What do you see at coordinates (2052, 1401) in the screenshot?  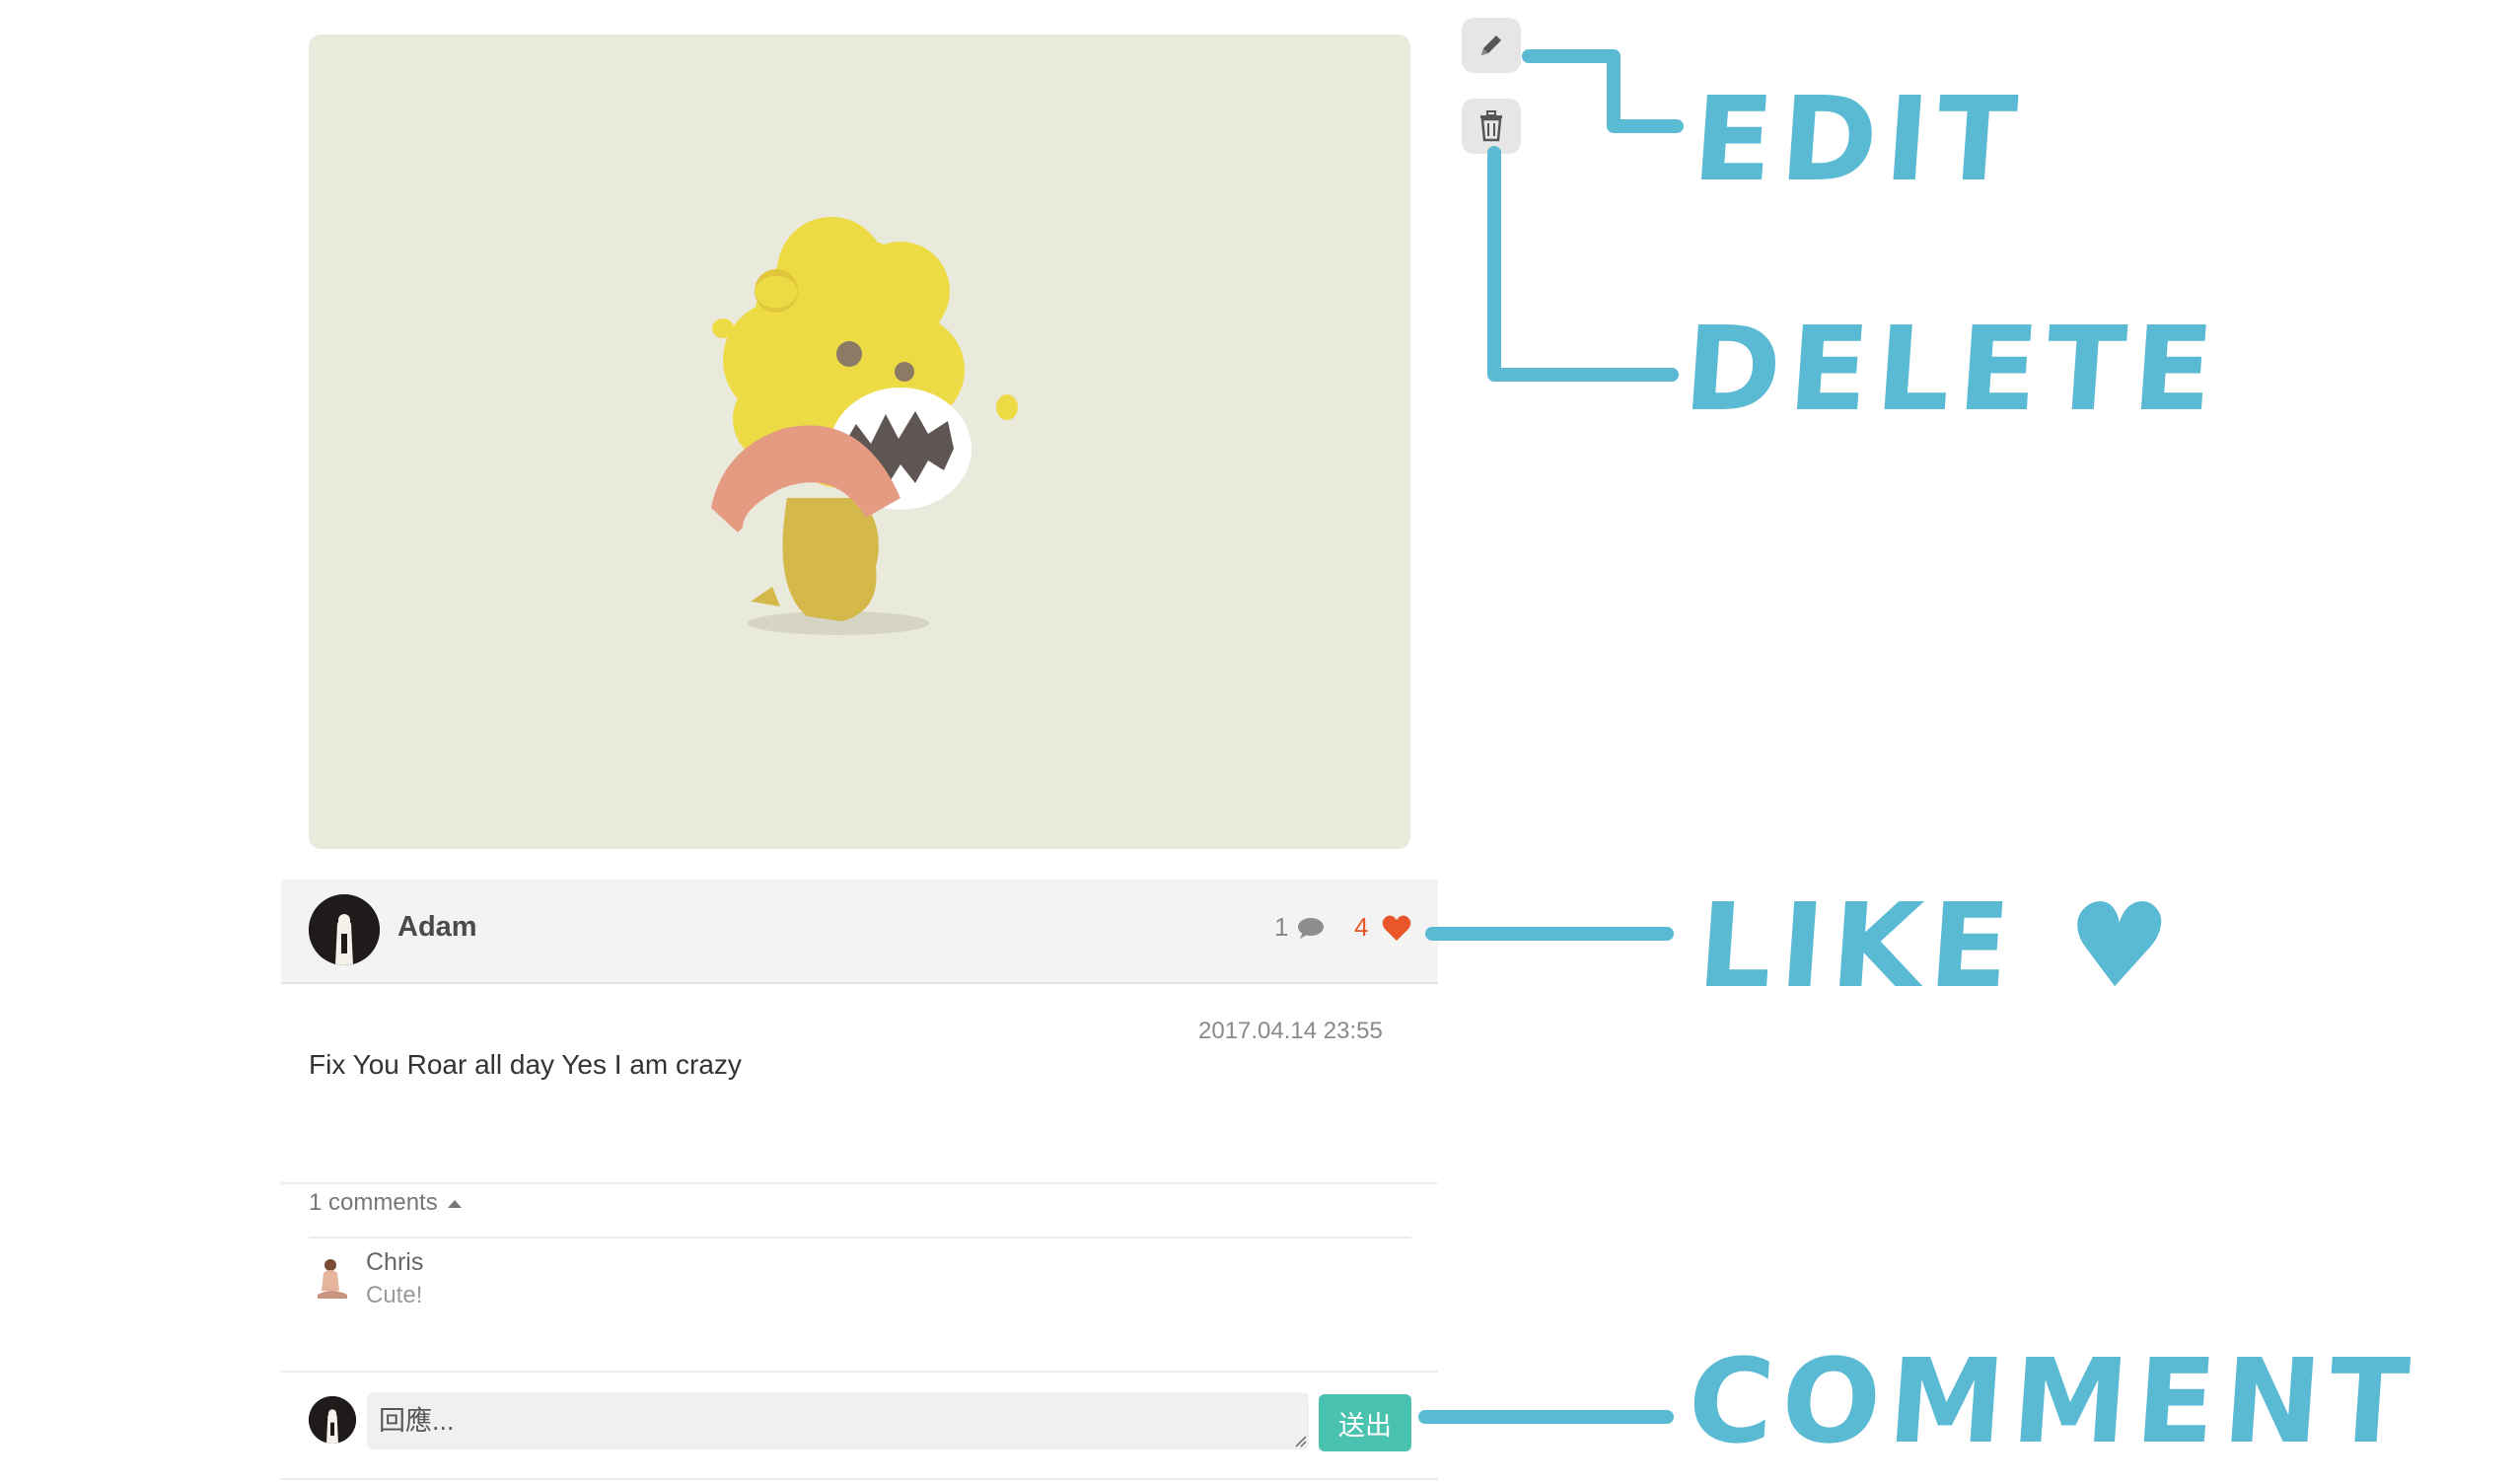 I see `annotation-comment: COMMENT` at bounding box center [2052, 1401].